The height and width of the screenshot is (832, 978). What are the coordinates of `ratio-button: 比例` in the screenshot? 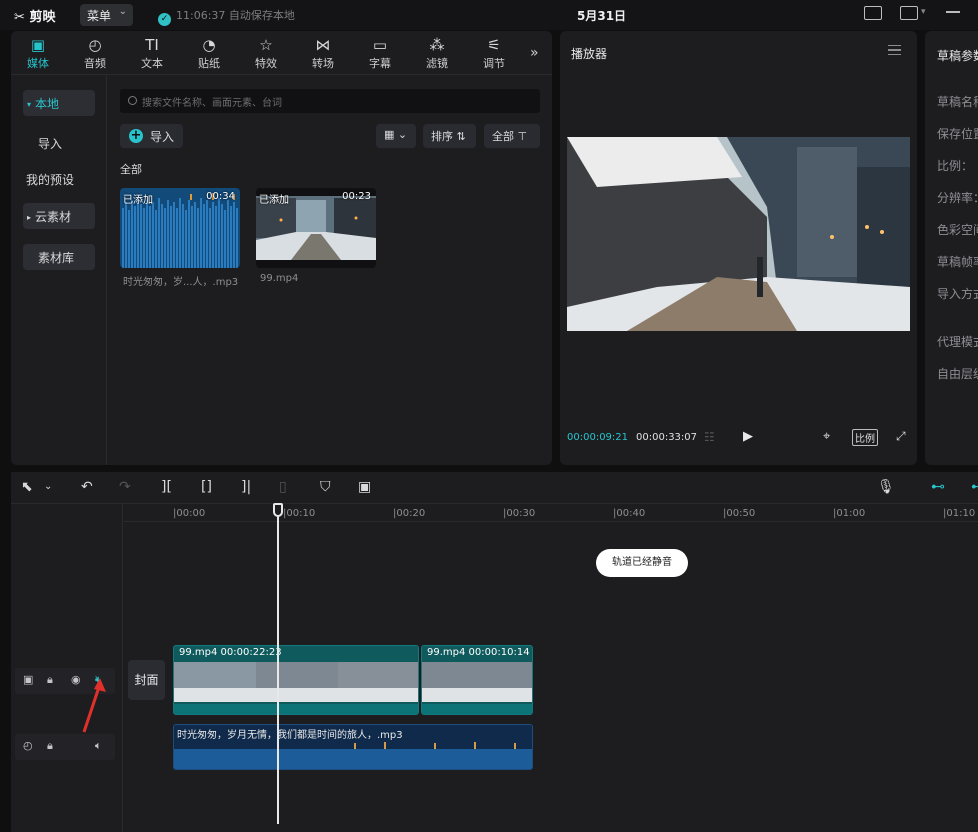 It's located at (865, 437).